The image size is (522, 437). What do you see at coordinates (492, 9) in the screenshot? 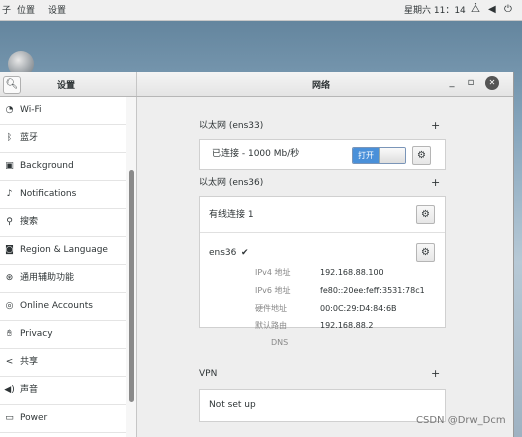
I see `volume-icon: ◀` at bounding box center [492, 9].